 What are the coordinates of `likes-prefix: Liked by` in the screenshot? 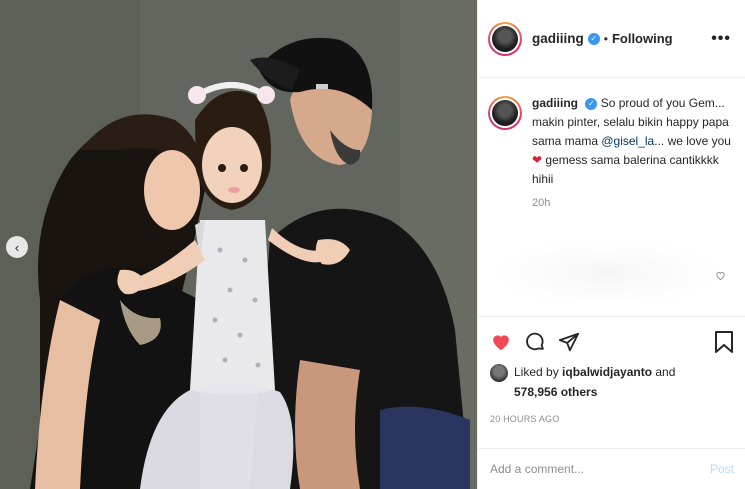 It's located at (538, 372).